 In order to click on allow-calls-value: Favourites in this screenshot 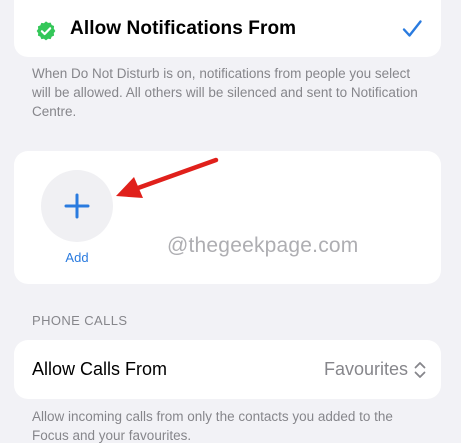, I will do `click(366, 369)`.